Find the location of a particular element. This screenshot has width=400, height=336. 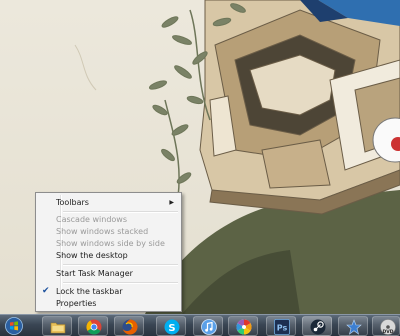

menu-item-show-windows-stacked: Show windows stacked is located at coordinates (108, 231).